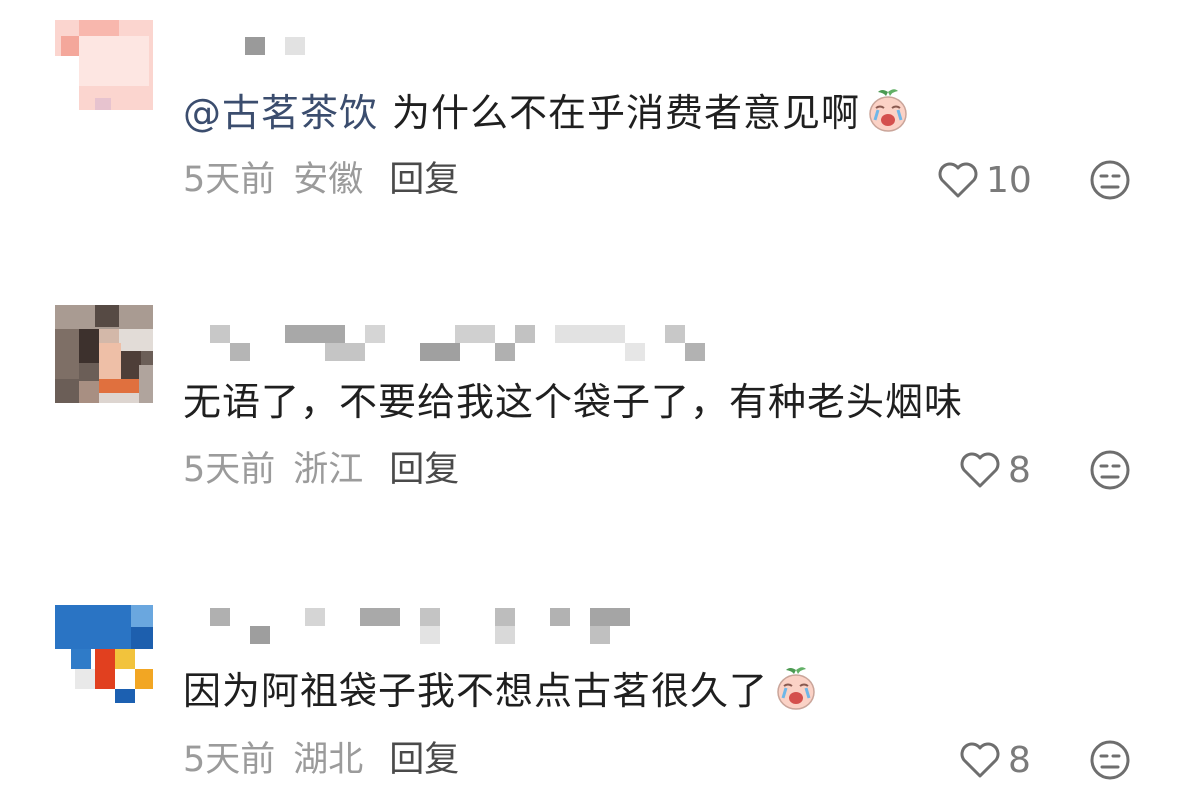  I want to click on comment-body: 无语了，不要给我这个袋子了，有种老头烟味, so click(573, 402).